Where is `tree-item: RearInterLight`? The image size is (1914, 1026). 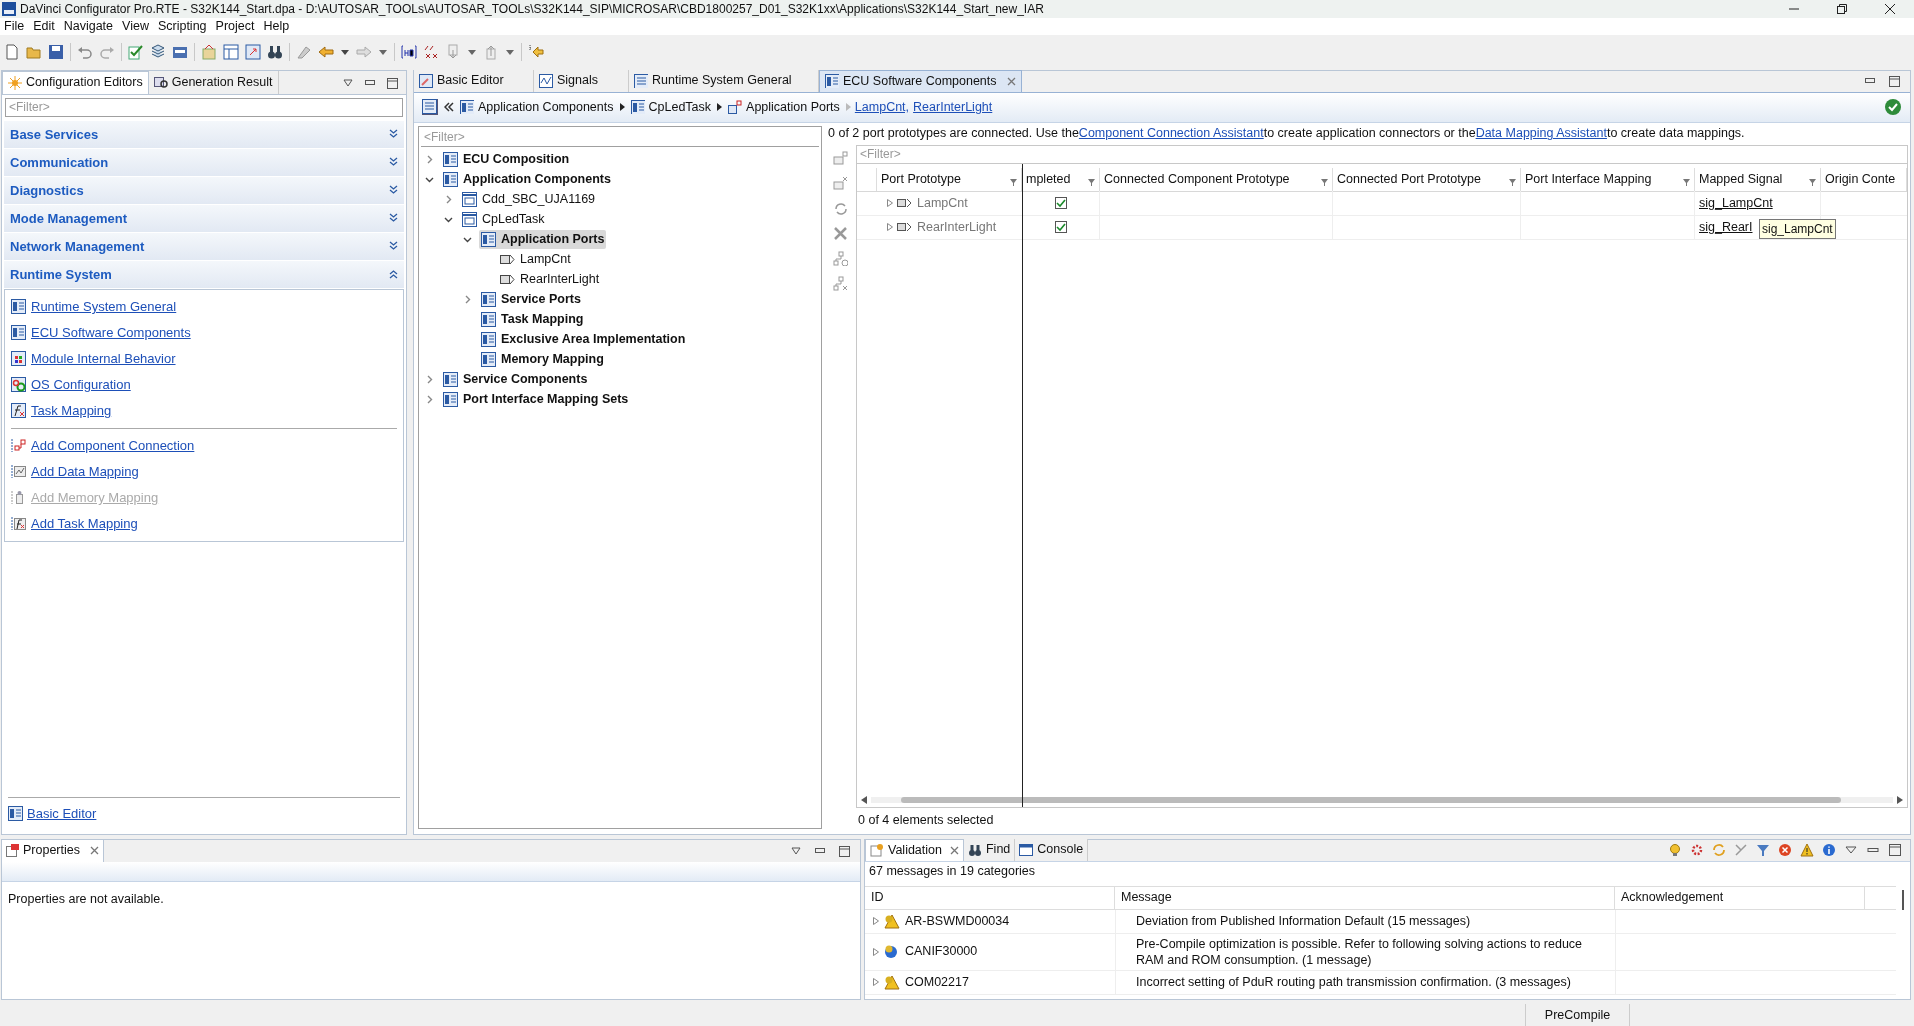 tree-item: RearInterLight is located at coordinates (550, 280).